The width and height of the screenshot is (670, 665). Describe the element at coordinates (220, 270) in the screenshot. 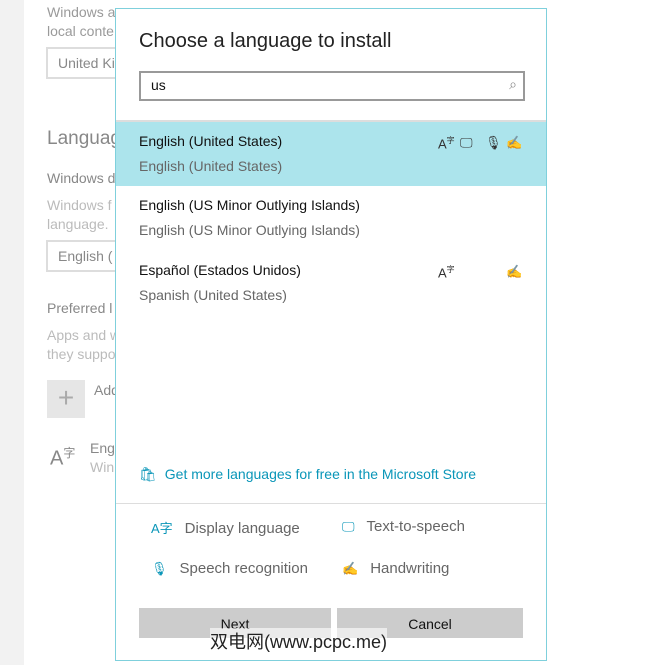

I see `language-name: Español (Estados Unidos)` at that location.